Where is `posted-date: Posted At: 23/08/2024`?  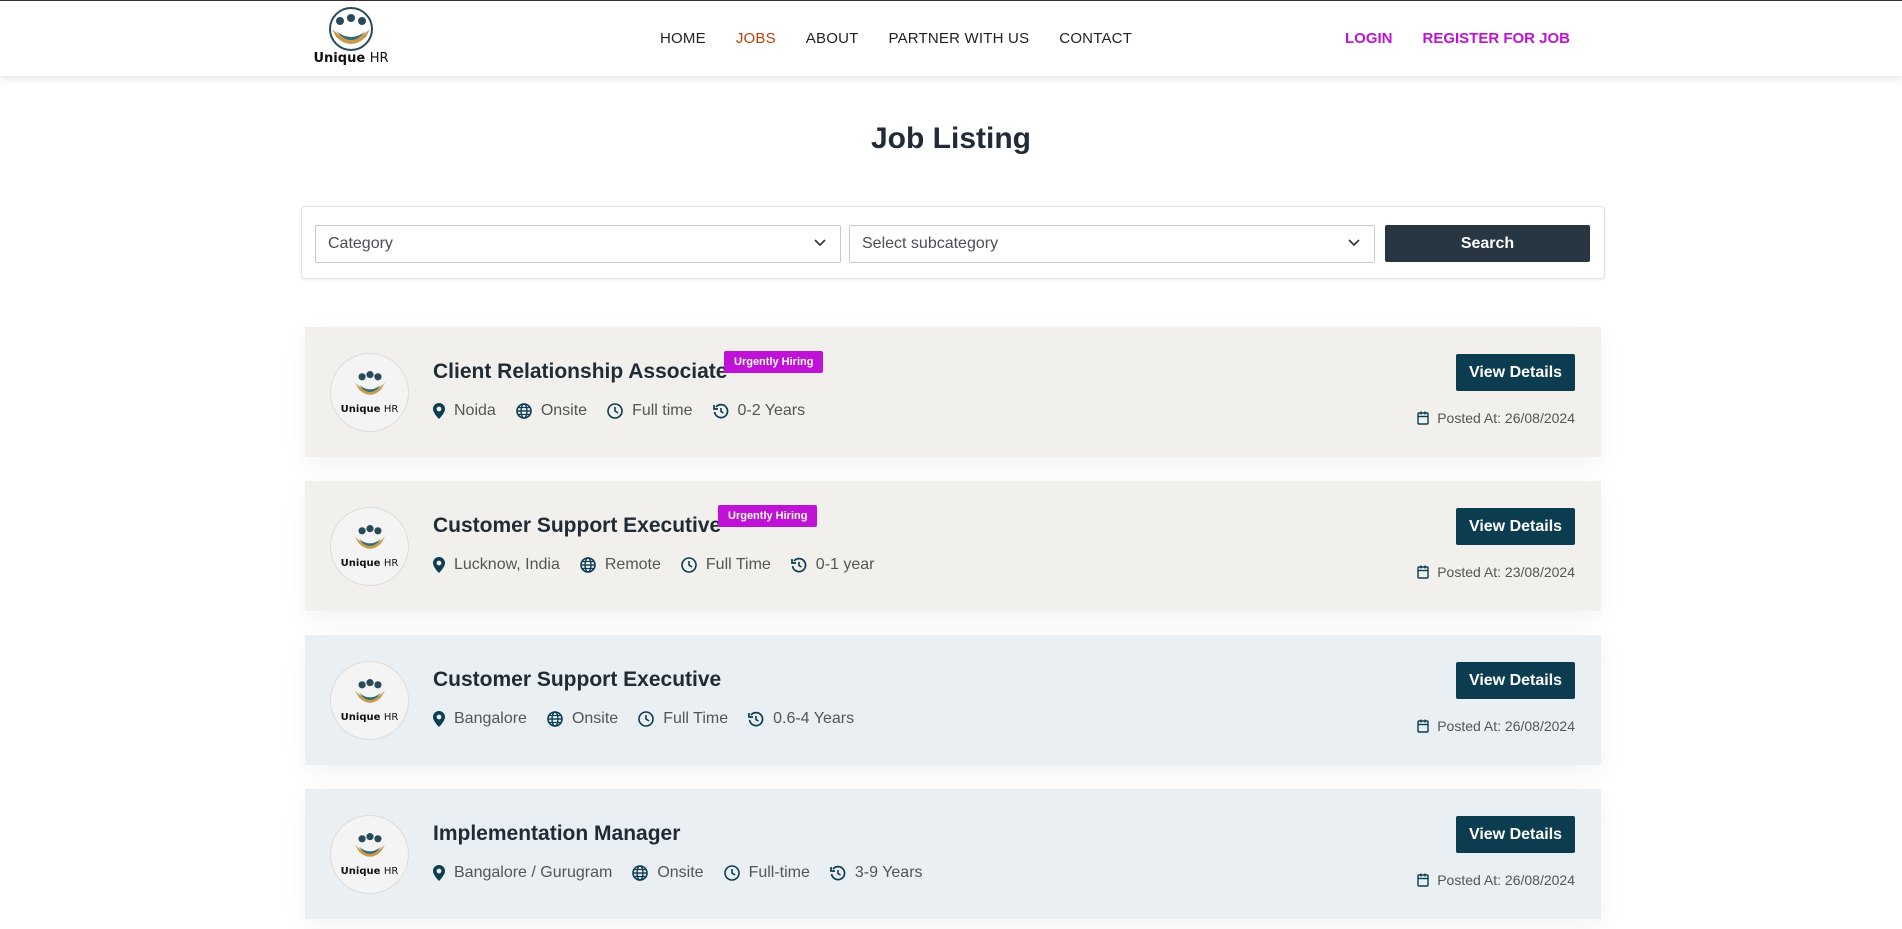
posted-date: Posted At: 23/08/2024 is located at coordinates (1496, 572).